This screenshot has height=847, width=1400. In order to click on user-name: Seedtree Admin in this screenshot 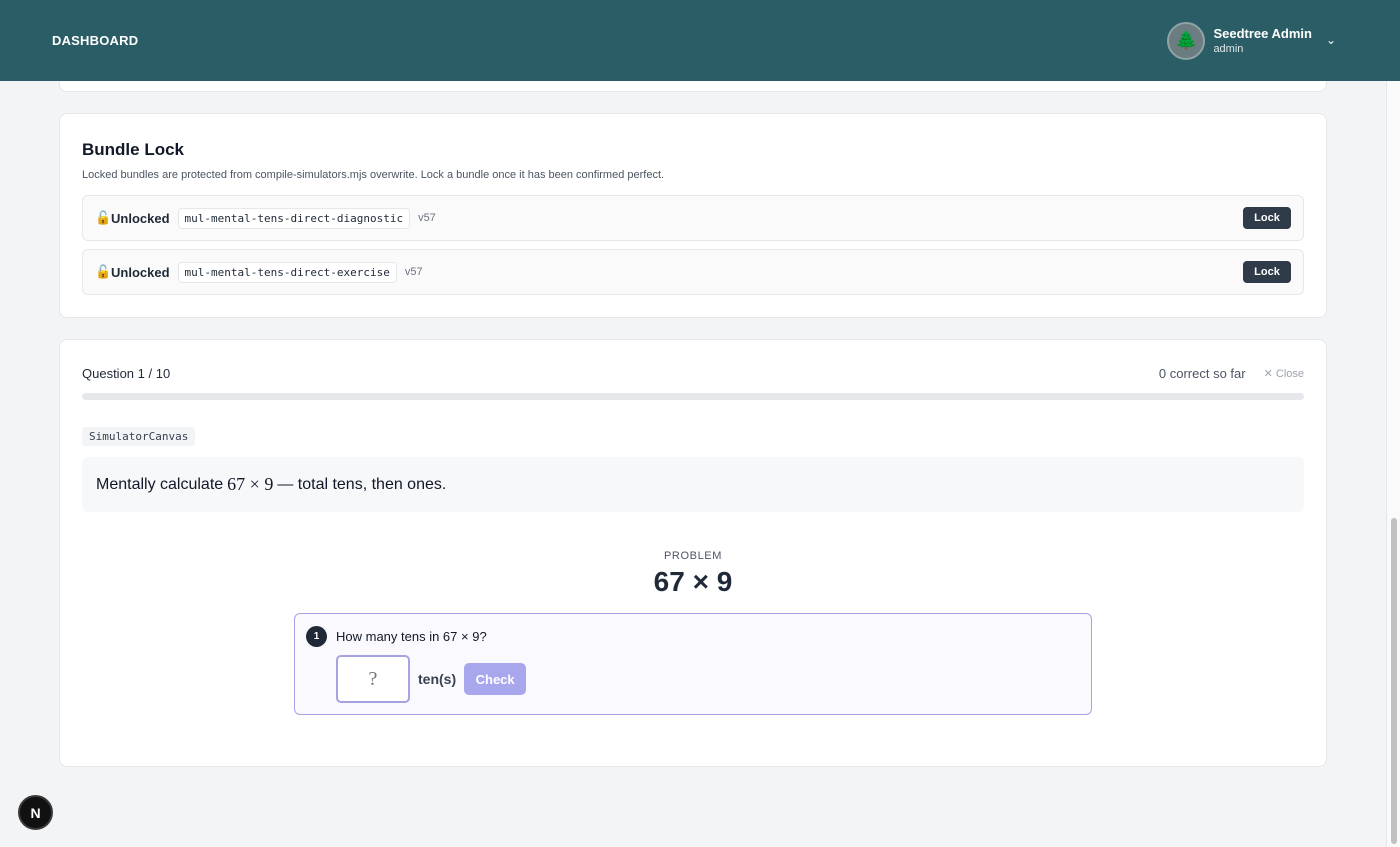, I will do `click(1262, 33)`.